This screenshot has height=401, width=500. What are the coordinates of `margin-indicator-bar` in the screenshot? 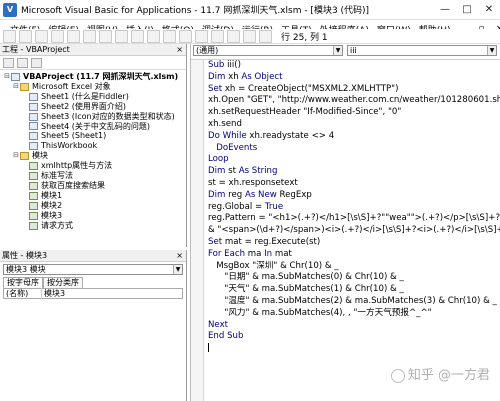 It's located at (197, 230).